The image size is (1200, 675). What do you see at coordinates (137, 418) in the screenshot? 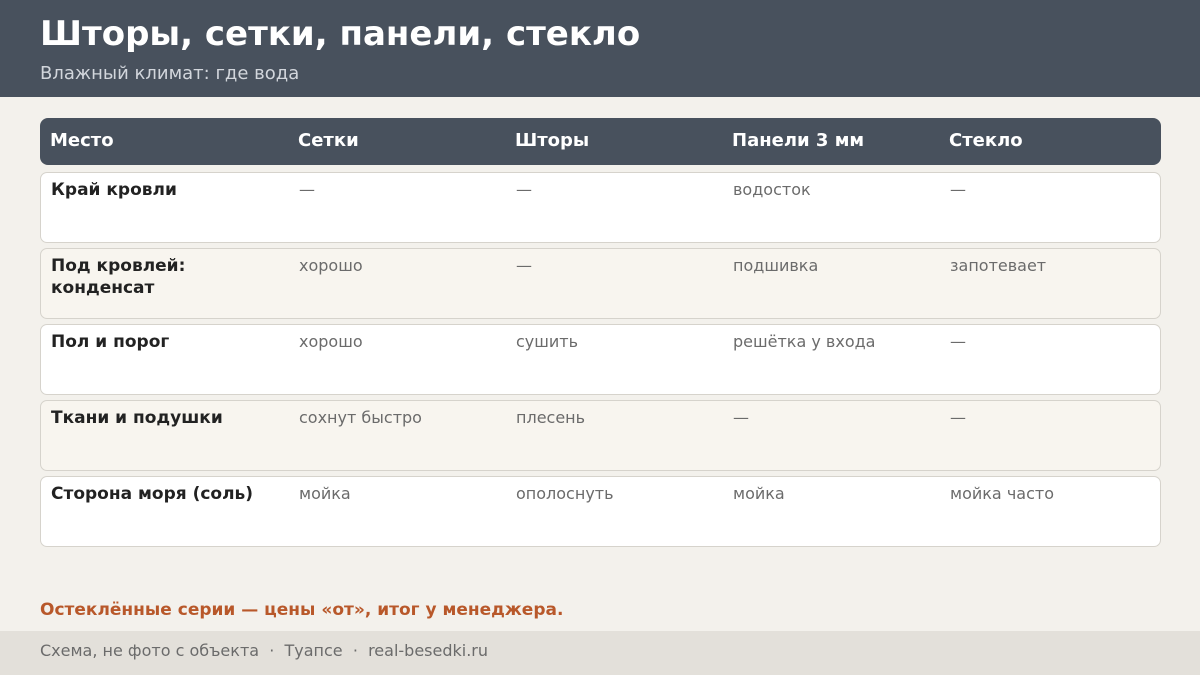
I see `row-place: Ткани и подушки` at bounding box center [137, 418].